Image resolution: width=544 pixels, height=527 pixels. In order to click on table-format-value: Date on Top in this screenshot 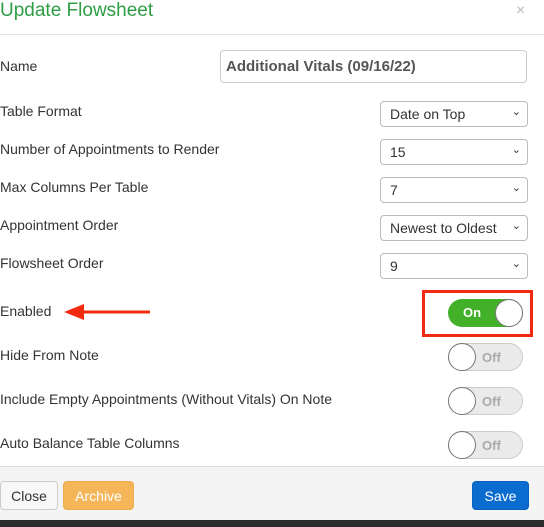, I will do `click(428, 114)`.